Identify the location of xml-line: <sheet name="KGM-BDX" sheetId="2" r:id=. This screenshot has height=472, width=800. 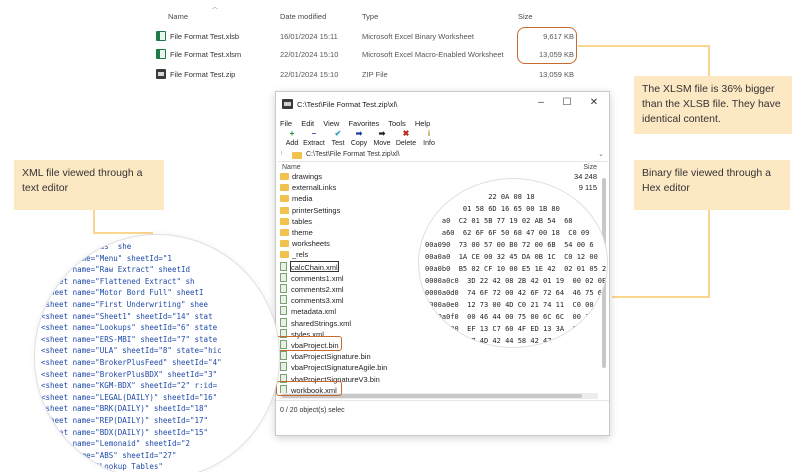
(129, 386).